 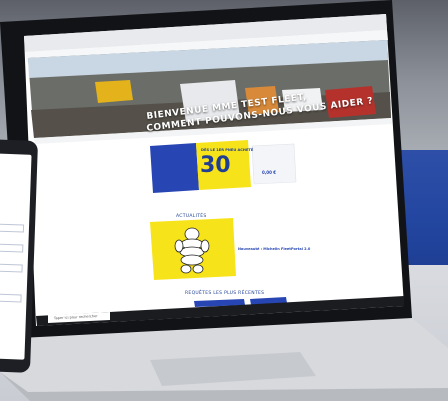 What do you see at coordinates (227, 150) in the screenshot?
I see `promo-headline: DÈS LE 1ER PNEU ACHETÉ` at bounding box center [227, 150].